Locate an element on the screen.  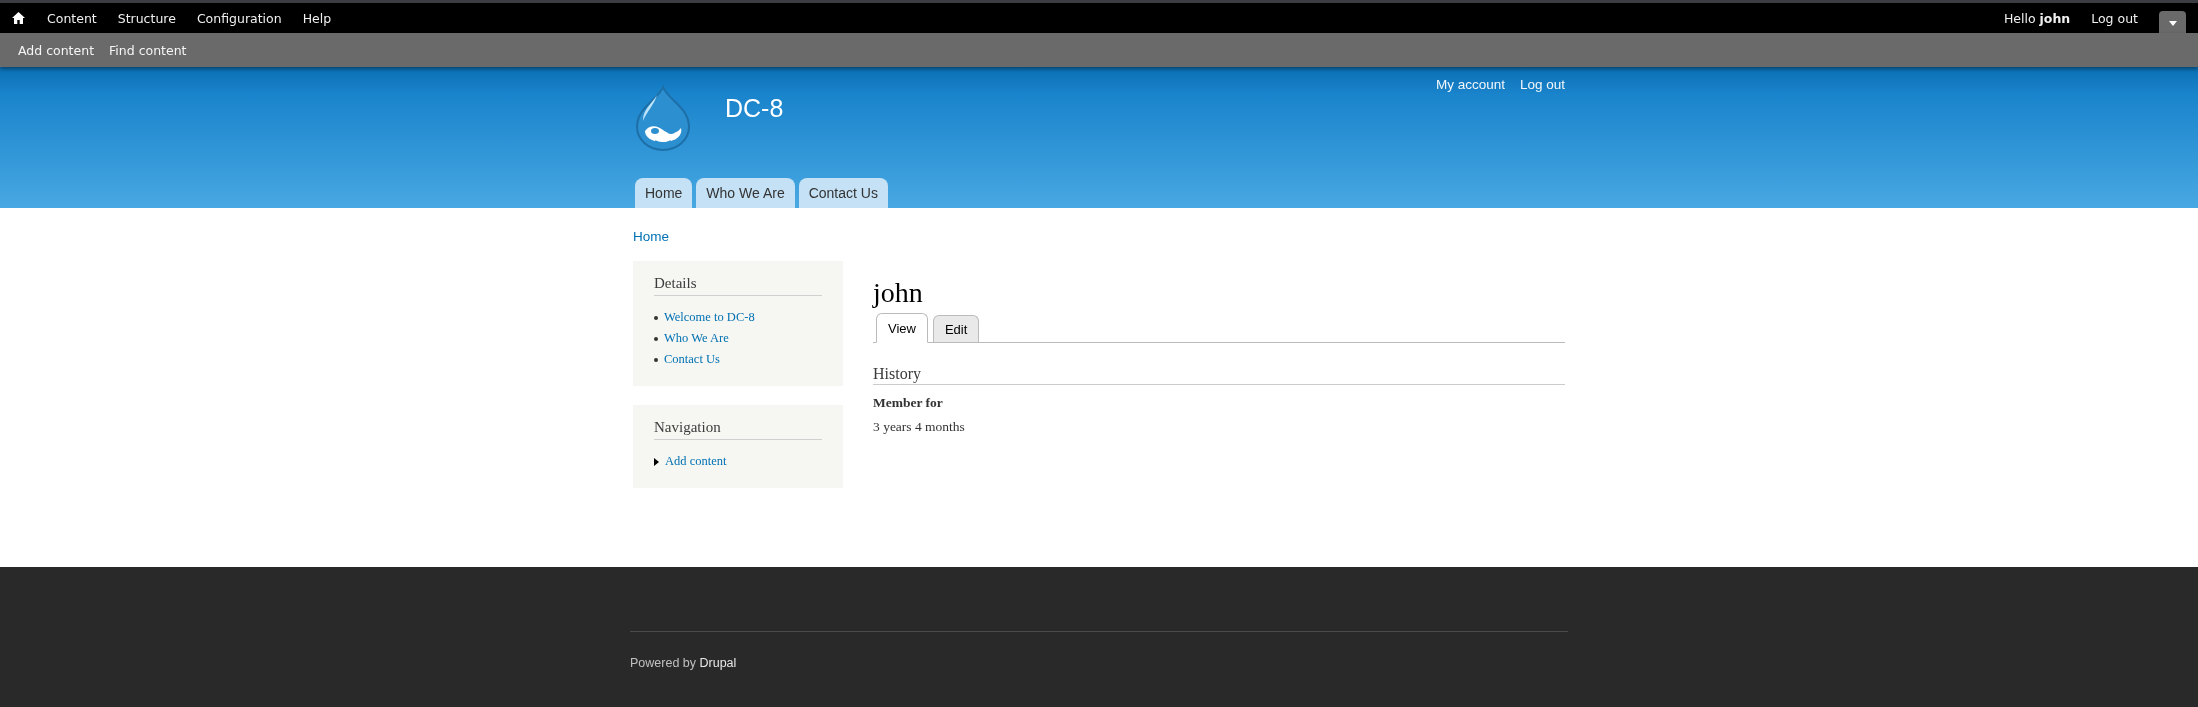
block-title: Details is located at coordinates (738, 285).